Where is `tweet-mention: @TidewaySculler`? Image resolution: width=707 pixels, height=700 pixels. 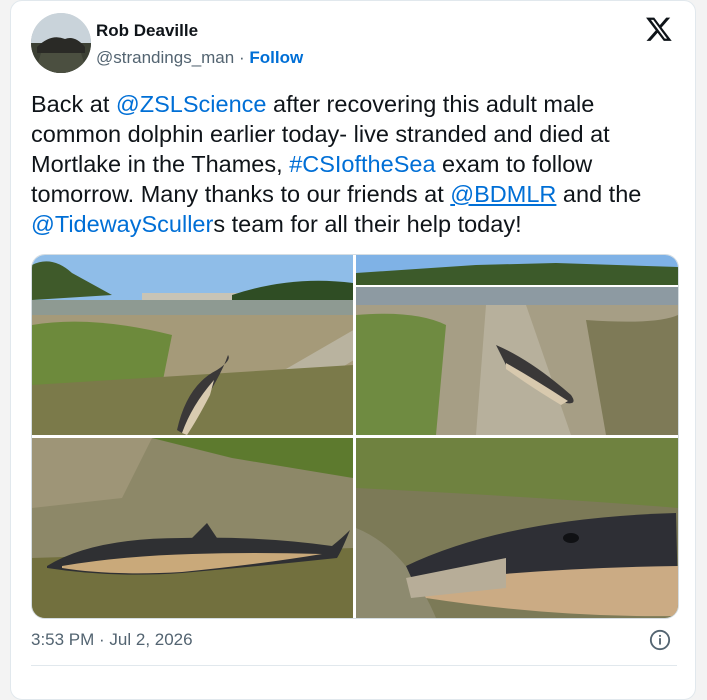
tweet-mention: @TidewaySculler is located at coordinates (122, 224).